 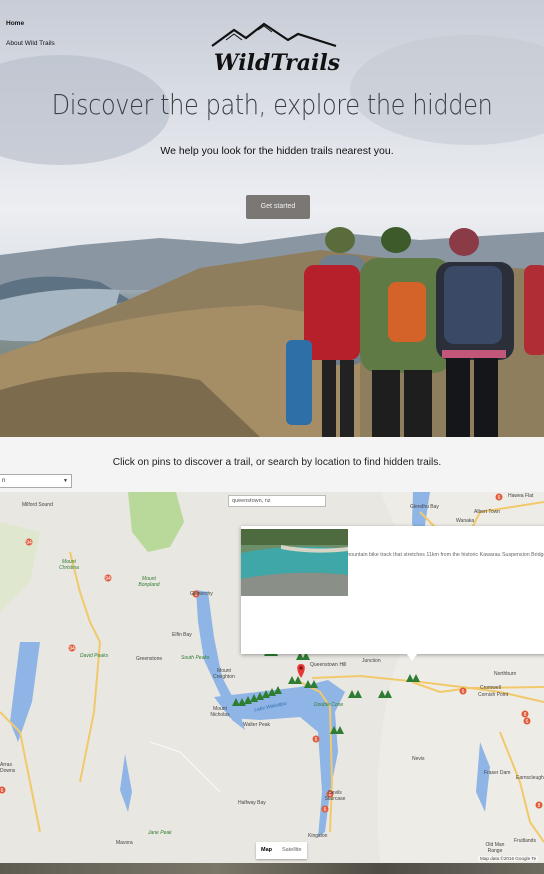 What do you see at coordinates (521, 496) in the screenshot?
I see `place-label: Hawea Flat` at bounding box center [521, 496].